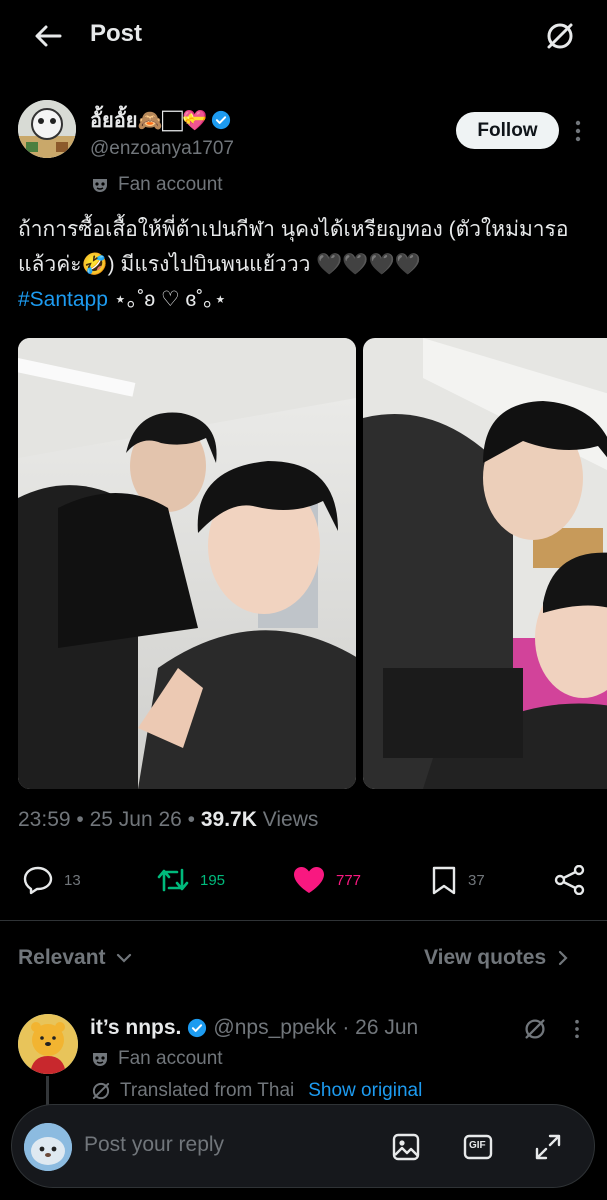 The width and height of the screenshot is (607, 1200). I want to click on back-arrow-icon, so click(48, 36).